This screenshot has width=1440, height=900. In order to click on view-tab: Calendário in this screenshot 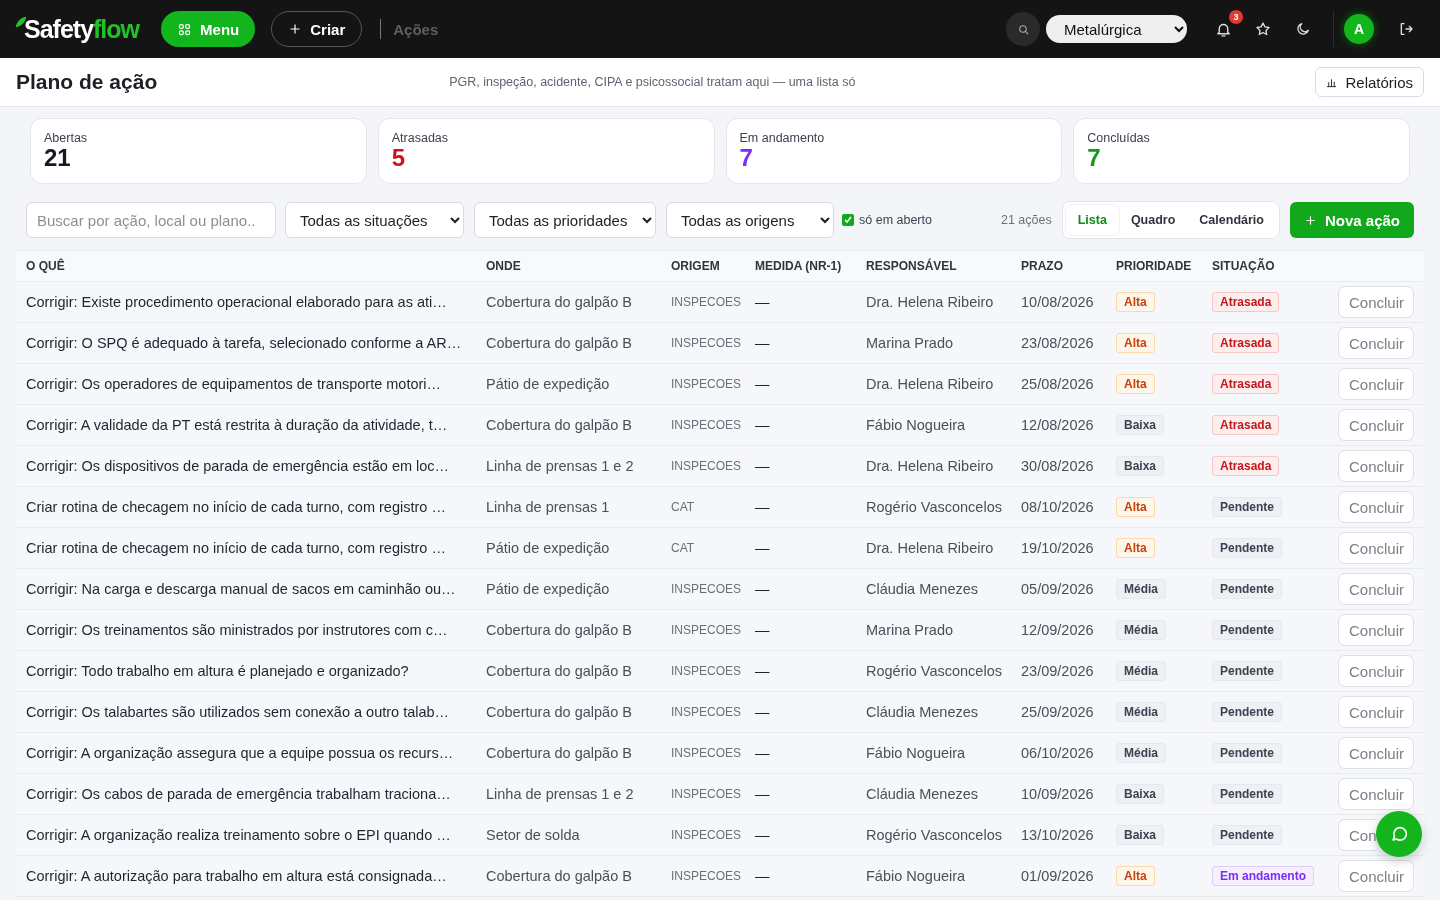, I will do `click(1231, 220)`.